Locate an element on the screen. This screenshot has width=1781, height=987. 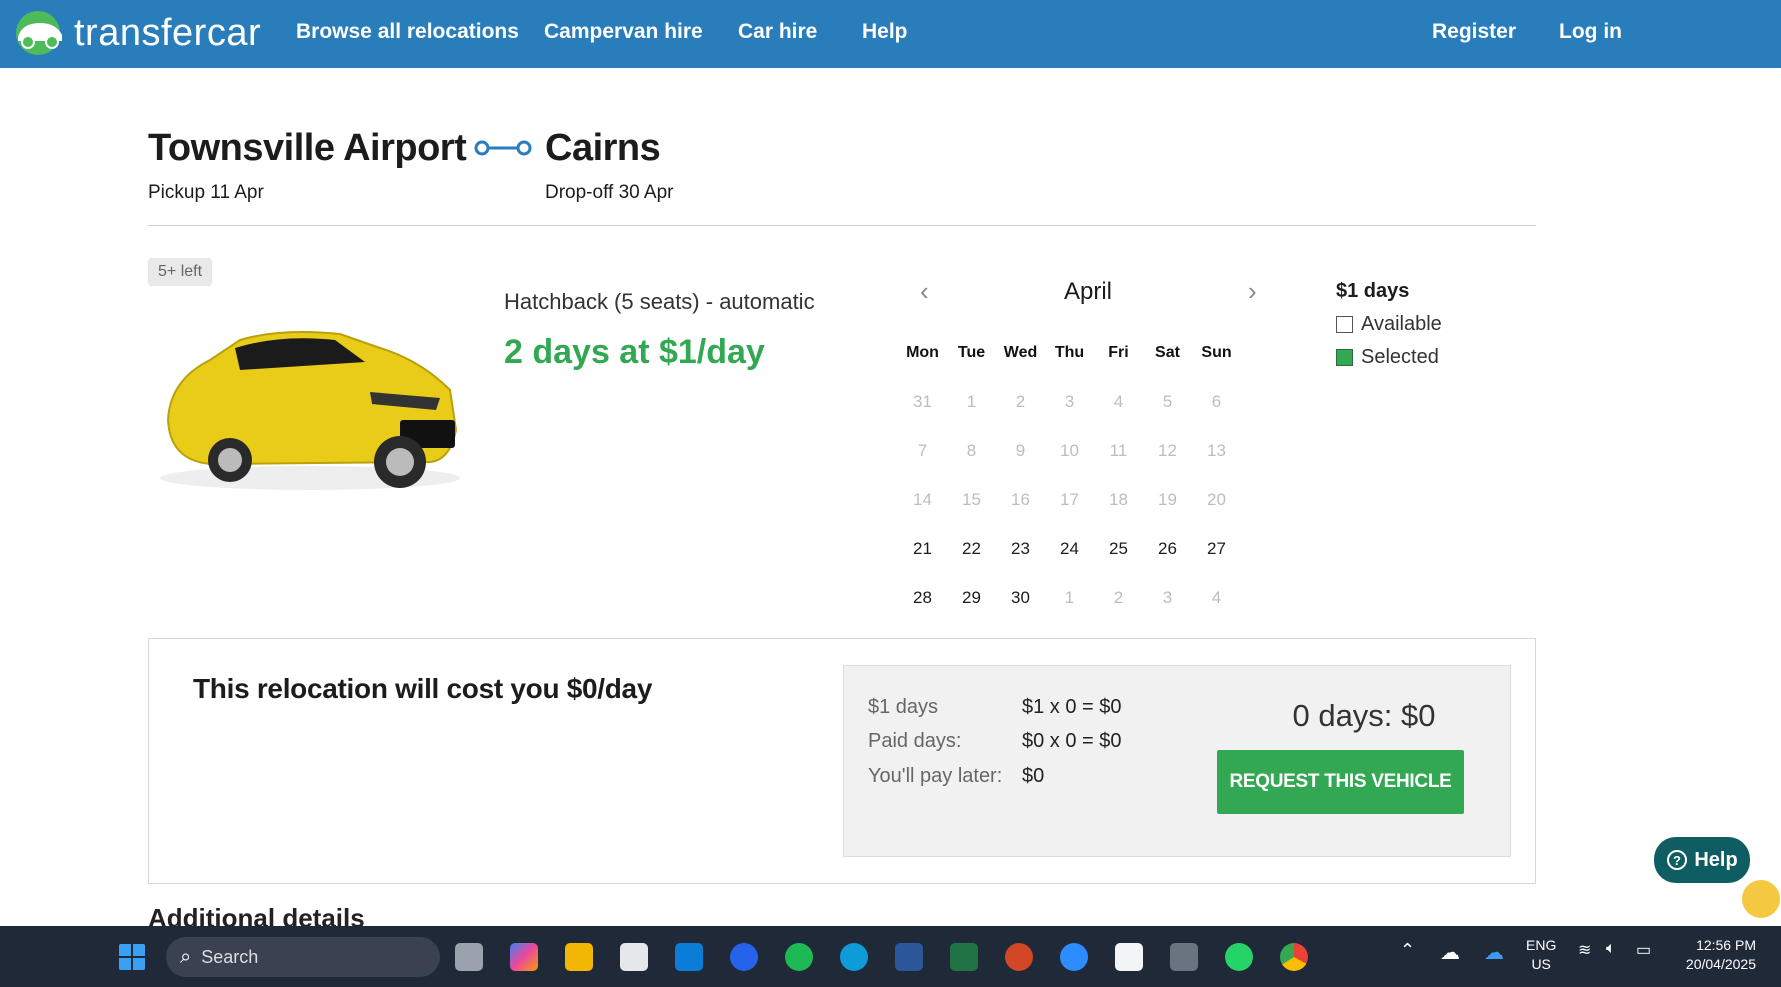
brand-logo: transfercar is located at coordinates (135, 33).